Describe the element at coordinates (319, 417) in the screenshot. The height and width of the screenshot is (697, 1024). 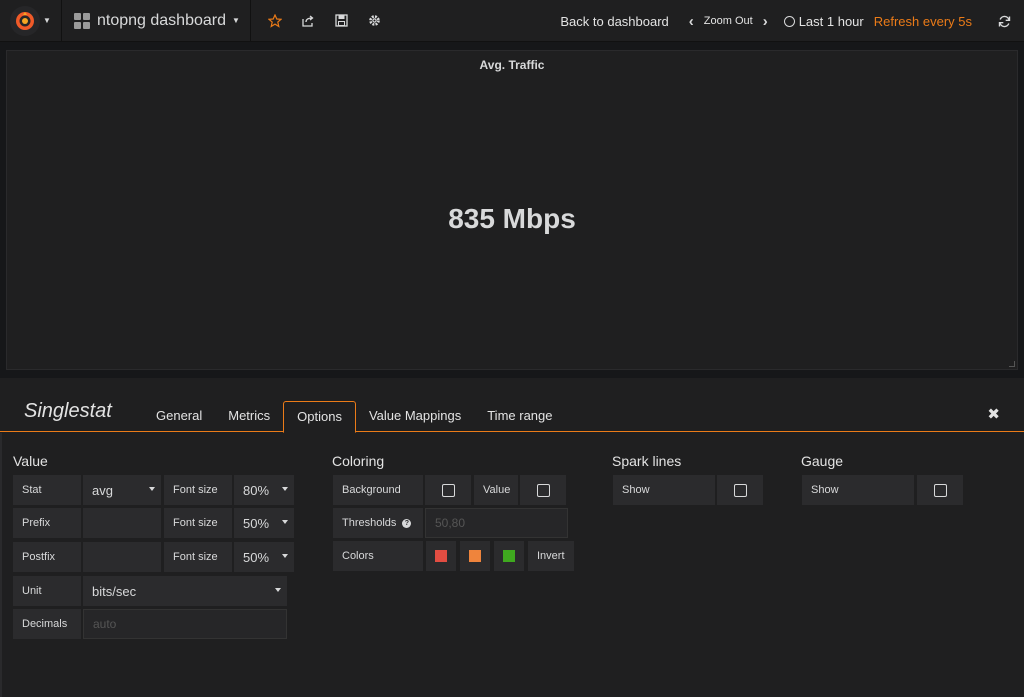
I see `tab-options: Options` at that location.